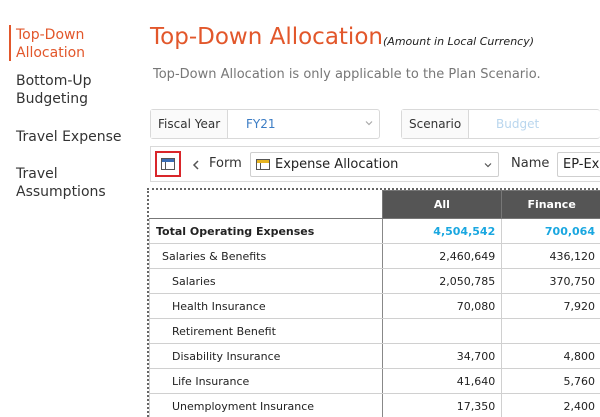 The height and width of the screenshot is (417, 600). I want to click on form-select: Expense Allocation, so click(374, 164).